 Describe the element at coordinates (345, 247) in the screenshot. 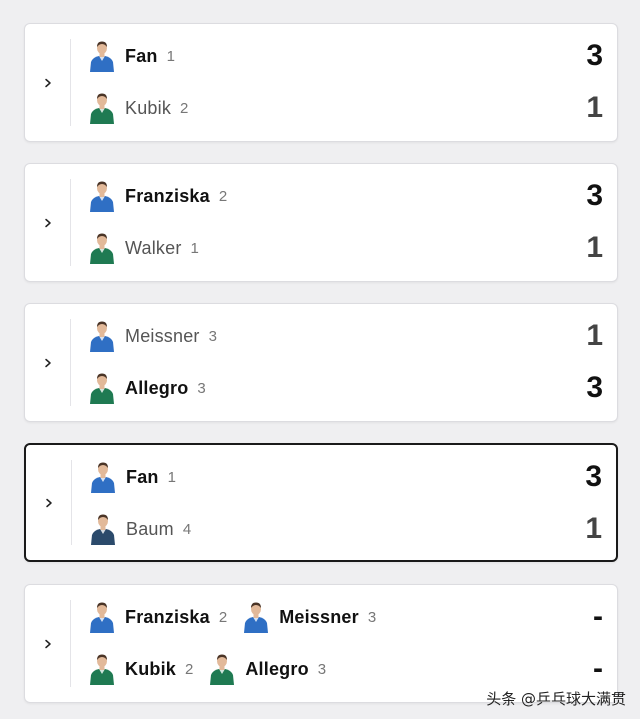

I see `team-row: Walker 1 1` at that location.